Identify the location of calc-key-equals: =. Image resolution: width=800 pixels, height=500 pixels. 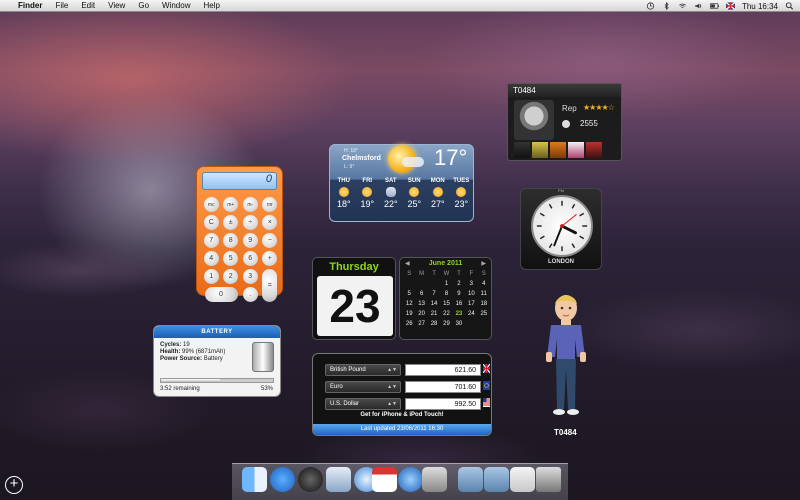
(270, 285).